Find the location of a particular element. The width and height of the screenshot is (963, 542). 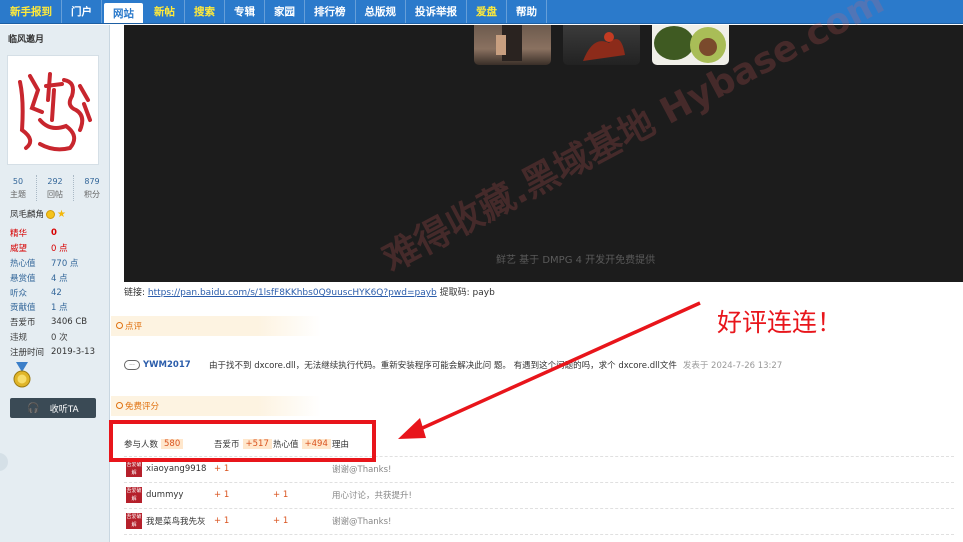

user-stats: 50 主题 292 回帖 879 积分 is located at coordinates (55, 188).